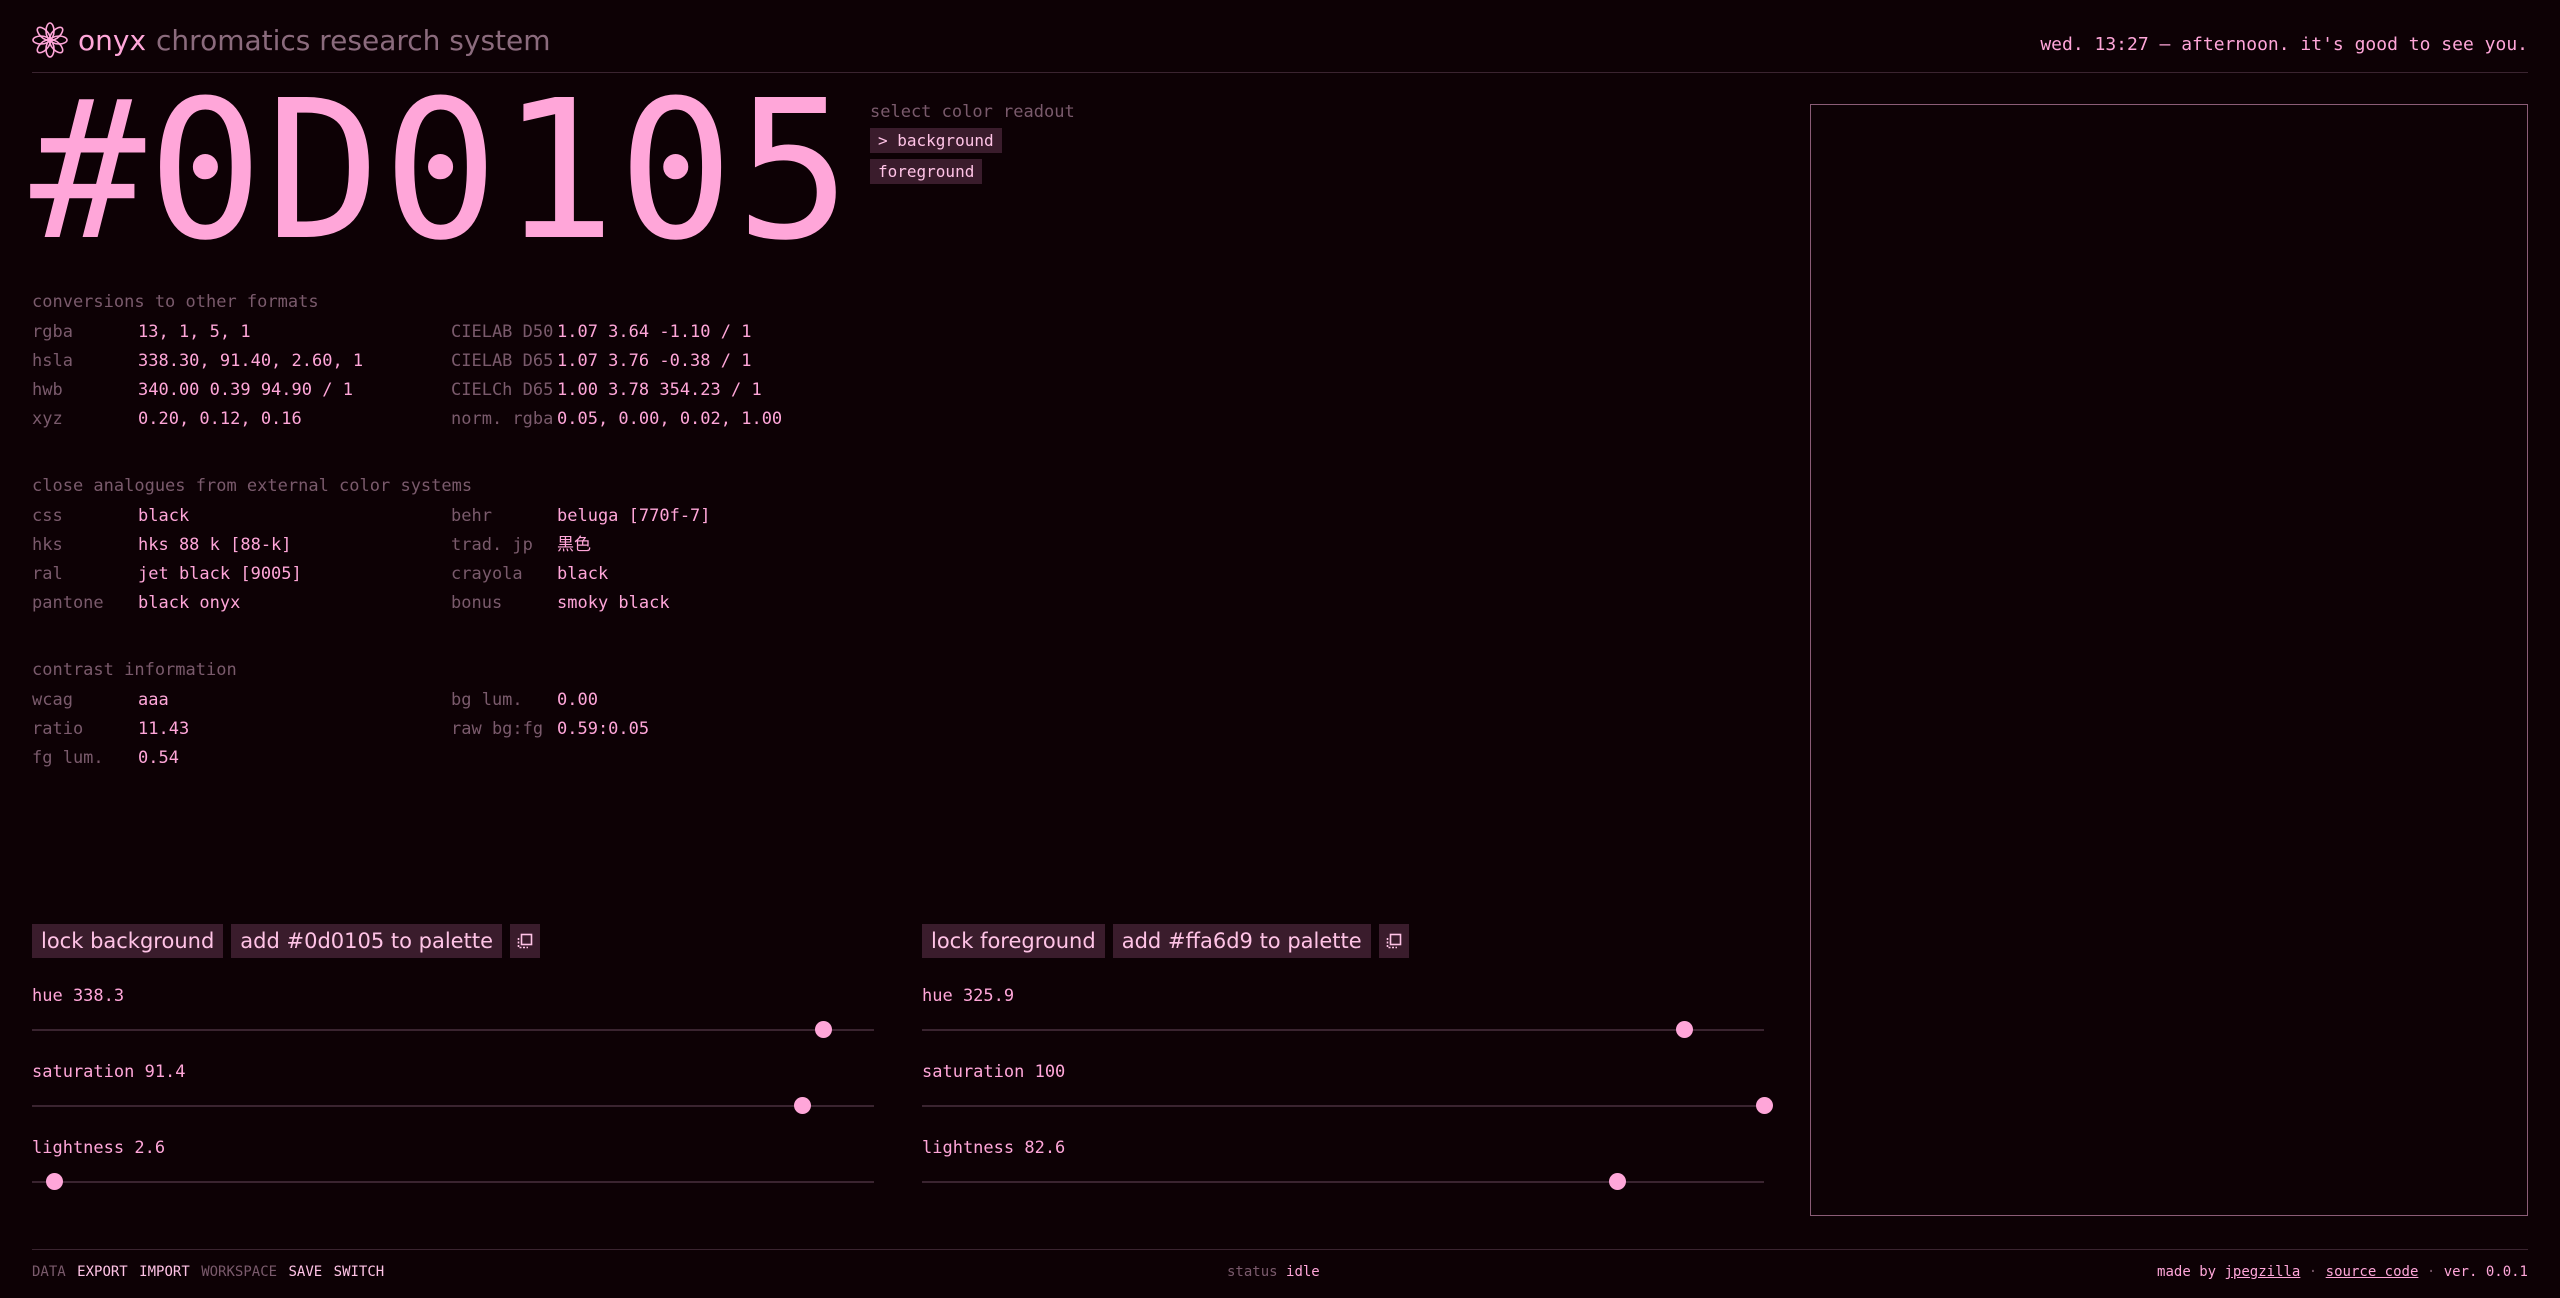 The image size is (2560, 1298). What do you see at coordinates (78, 996) in the screenshot?
I see `bg-hue-label: hue 338.3` at bounding box center [78, 996].